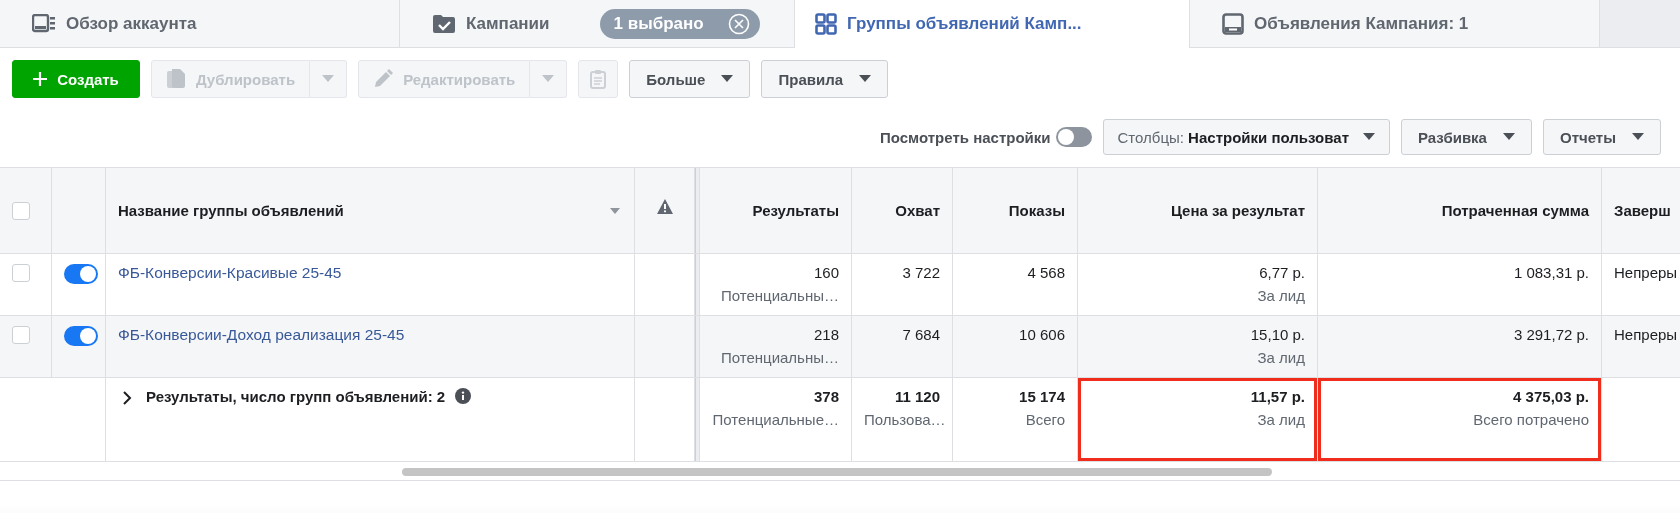 The width and height of the screenshot is (1680, 513). I want to click on pencil-icon, so click(383, 79).